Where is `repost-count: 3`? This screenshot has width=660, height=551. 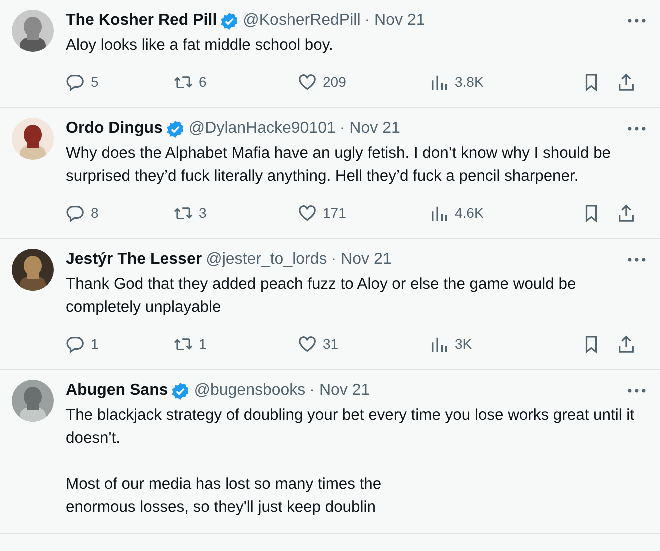
repost-count: 3 is located at coordinates (203, 213).